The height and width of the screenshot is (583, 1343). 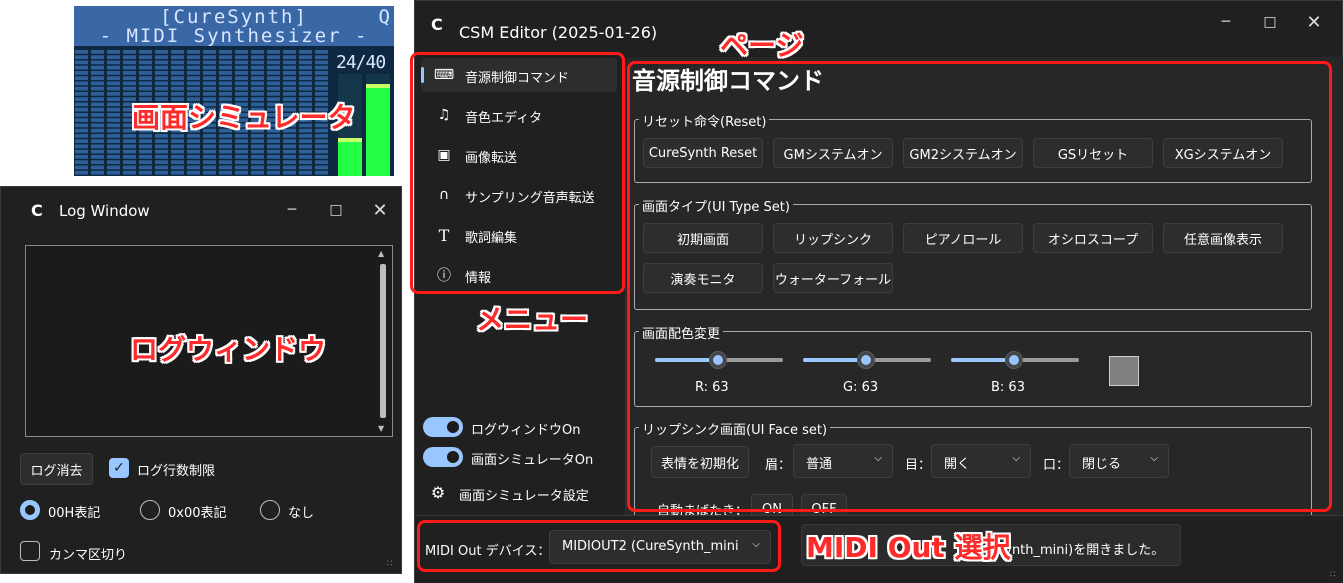 What do you see at coordinates (381, 253) in the screenshot?
I see `scroll-up-icon: ▲` at bounding box center [381, 253].